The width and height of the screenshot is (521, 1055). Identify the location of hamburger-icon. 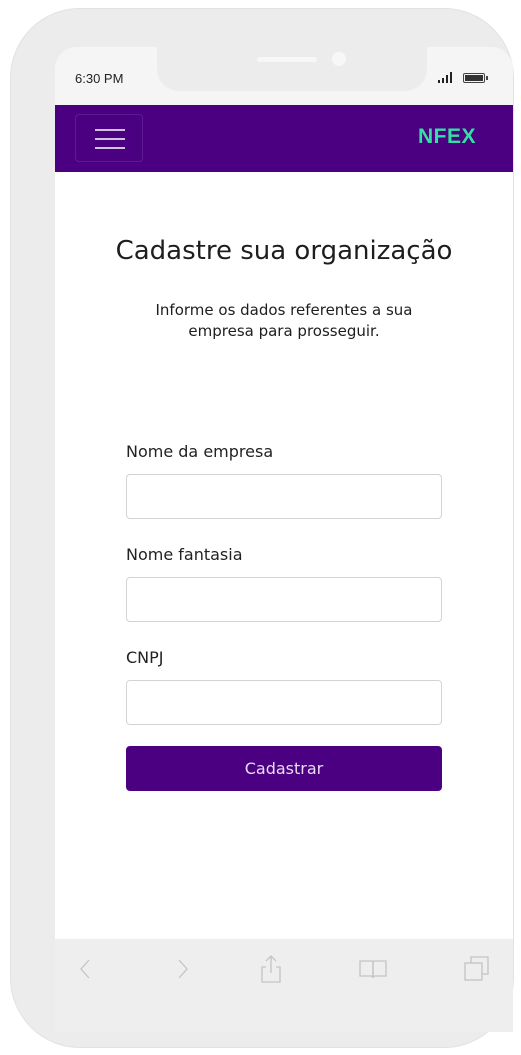
(110, 130).